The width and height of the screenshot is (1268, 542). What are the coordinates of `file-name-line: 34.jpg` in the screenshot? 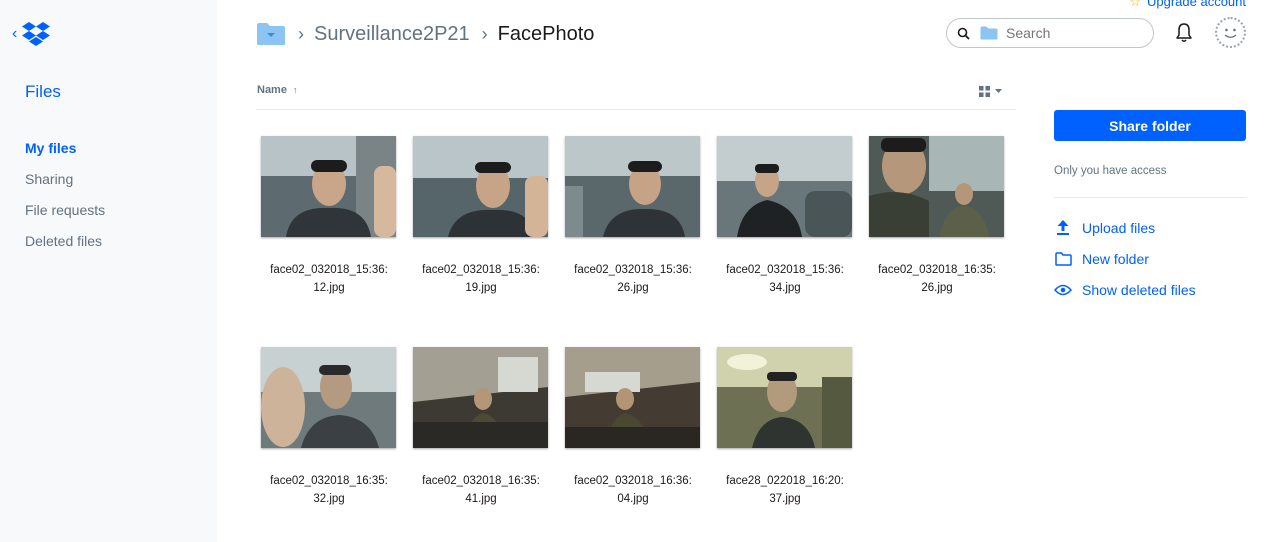 It's located at (785, 288).